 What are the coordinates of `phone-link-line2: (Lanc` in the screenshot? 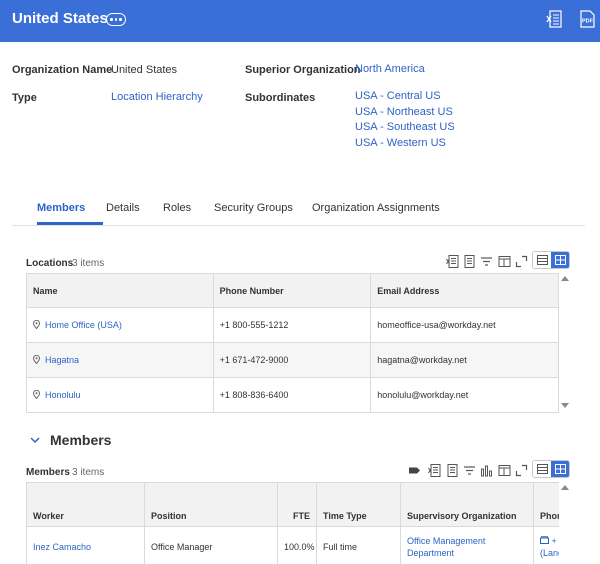 It's located at (549, 553).